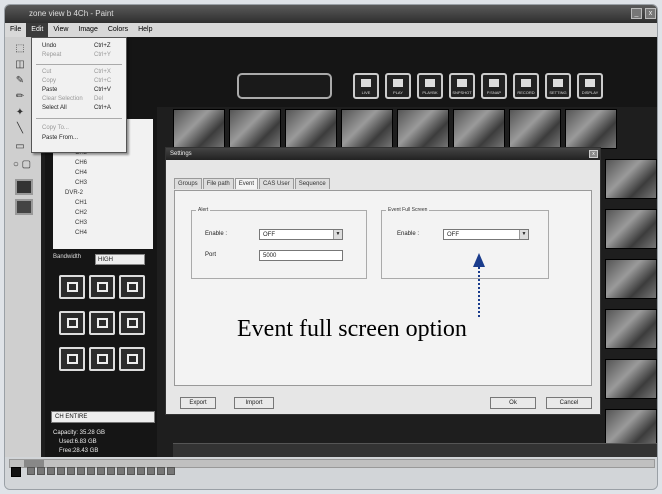 The height and width of the screenshot is (494, 662). What do you see at coordinates (20, 113) in the screenshot?
I see `airbrush-tool-icon: ✦` at bounding box center [20, 113].